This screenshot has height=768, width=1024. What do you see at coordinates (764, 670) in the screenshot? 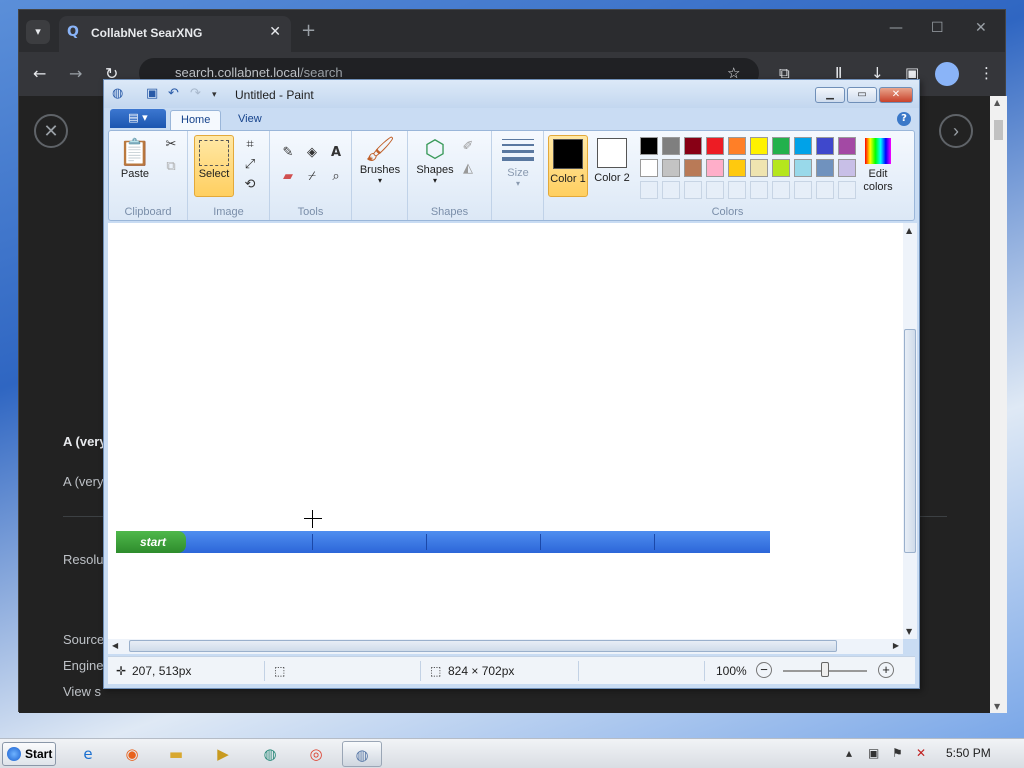
I see `zoom-out-button: −` at bounding box center [764, 670].